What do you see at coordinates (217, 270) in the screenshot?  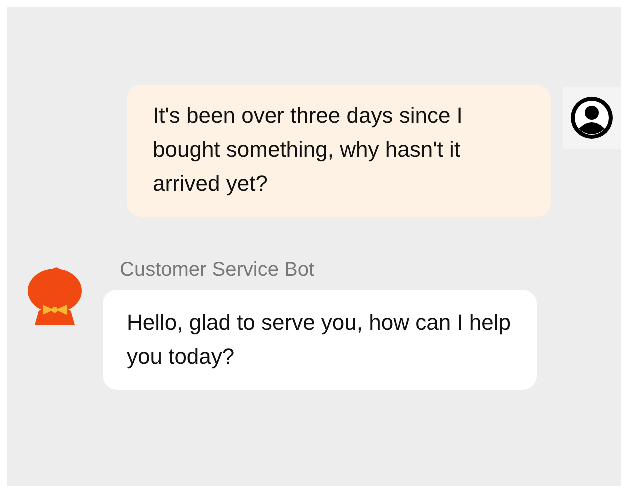 I see `sender-name: Customer Service Bot` at bounding box center [217, 270].